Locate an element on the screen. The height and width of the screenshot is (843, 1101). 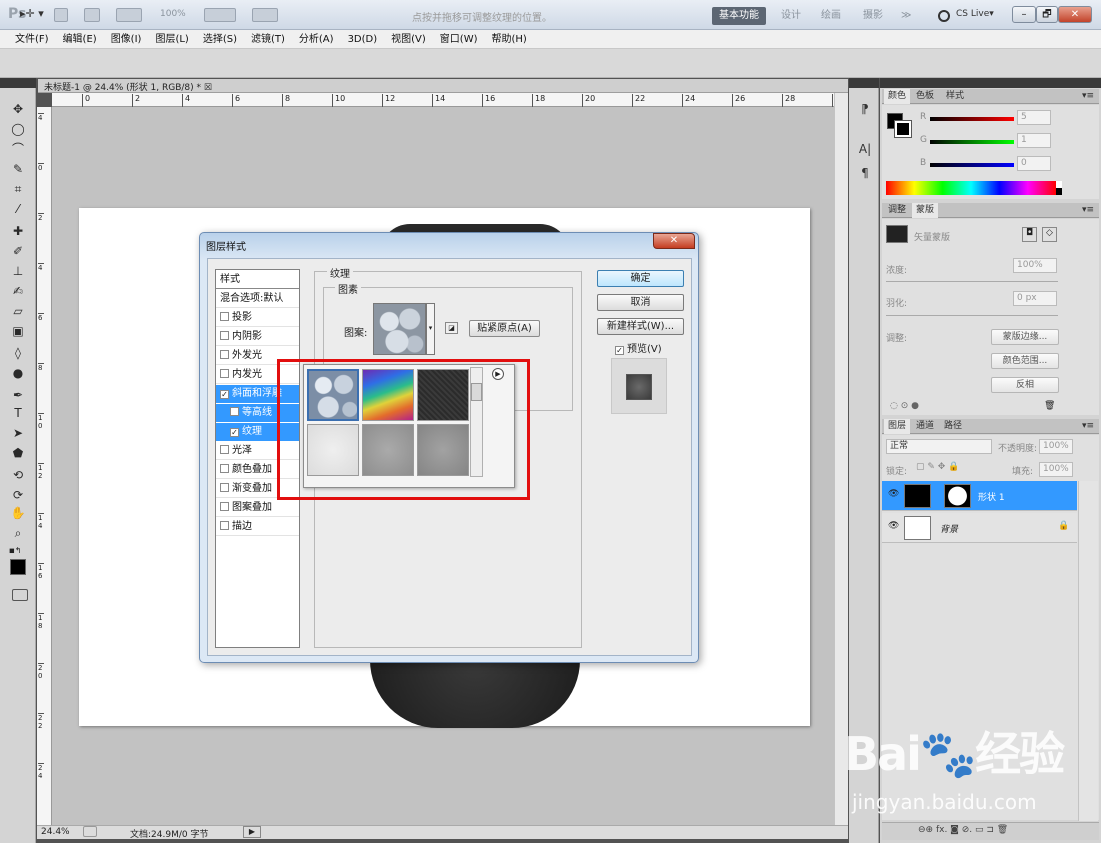
g-slider is located at coordinates (972, 142).